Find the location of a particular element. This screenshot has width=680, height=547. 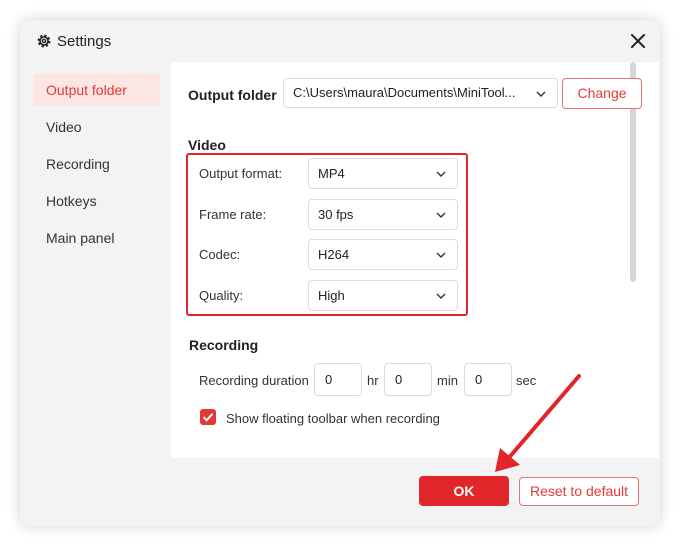

hours-input: 0 is located at coordinates (338, 379).